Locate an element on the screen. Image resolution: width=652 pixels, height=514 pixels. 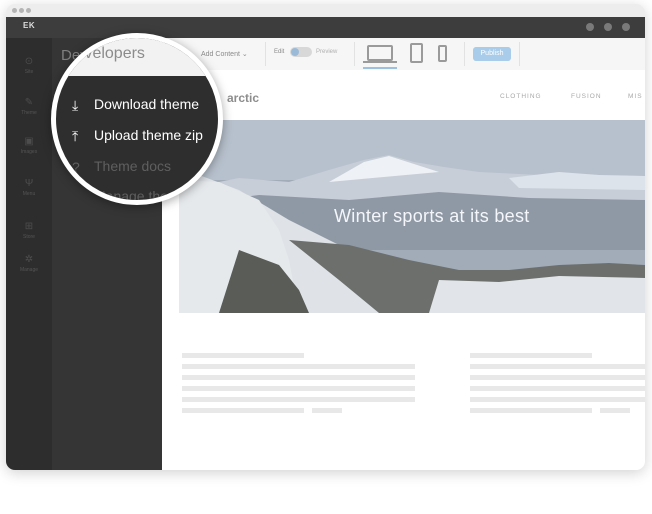
tablet-view-icon is located at coordinates (416, 53).